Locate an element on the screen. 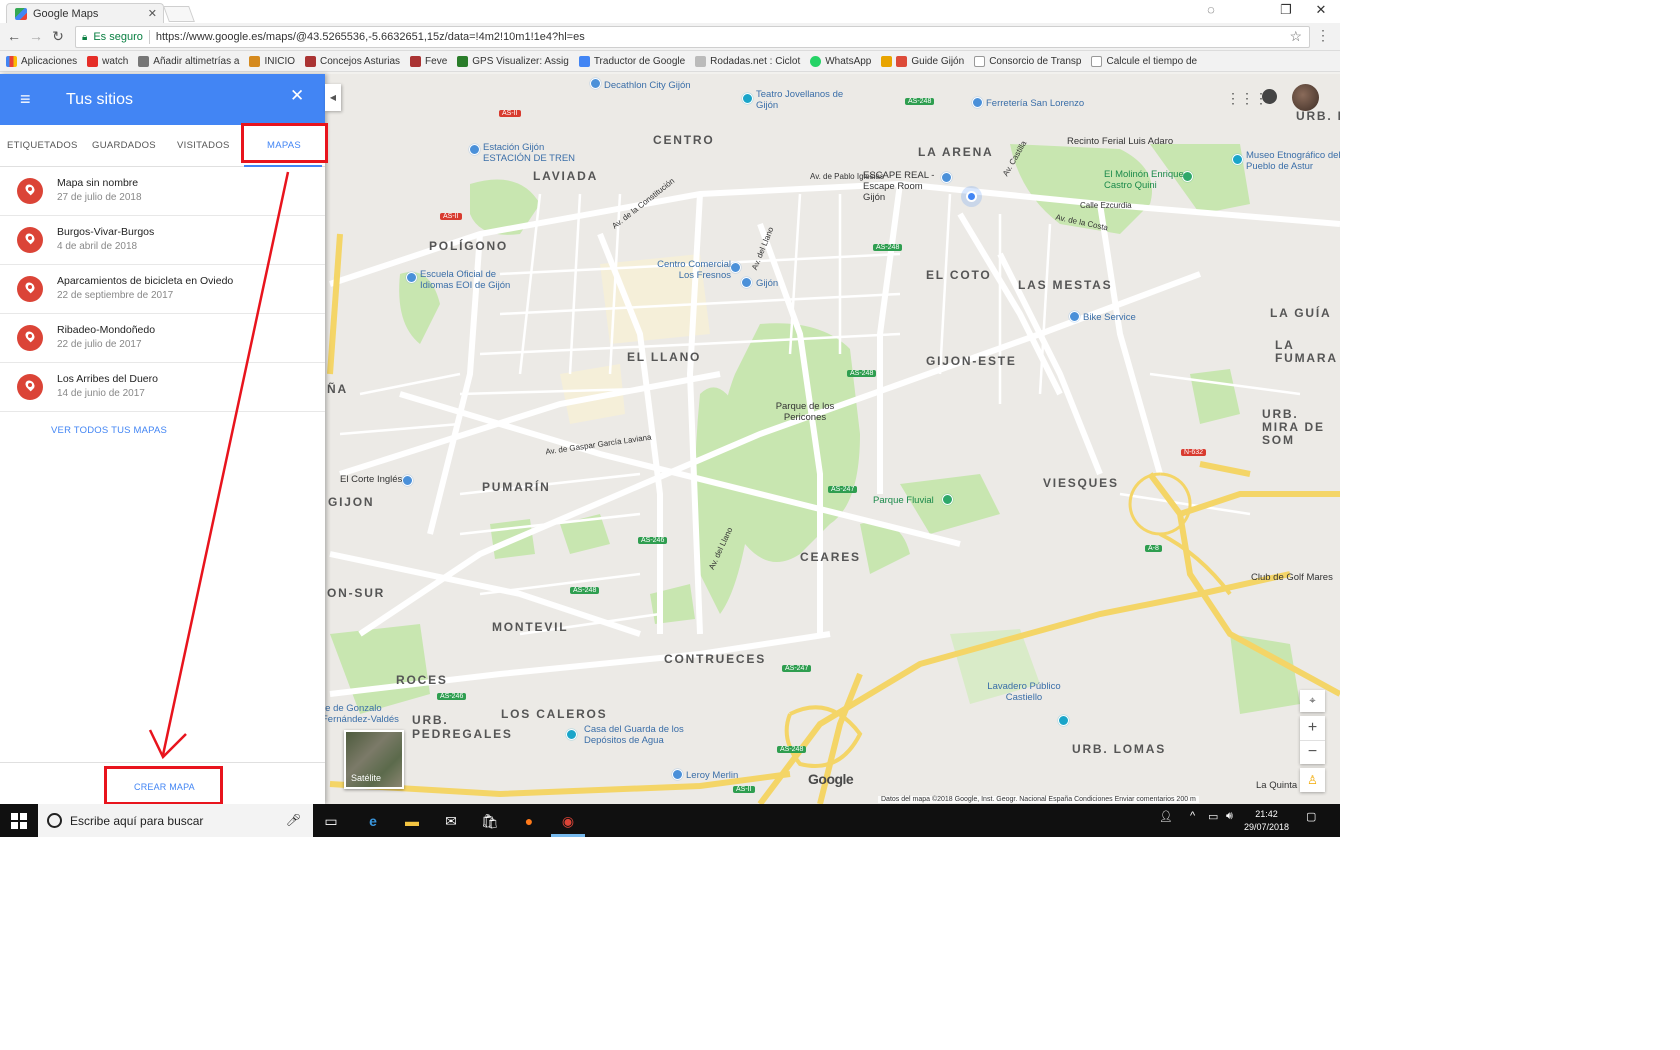 This screenshot has height=1050, width=1680. bookmark-star-icon: ☆ is located at coordinates (1295, 36).